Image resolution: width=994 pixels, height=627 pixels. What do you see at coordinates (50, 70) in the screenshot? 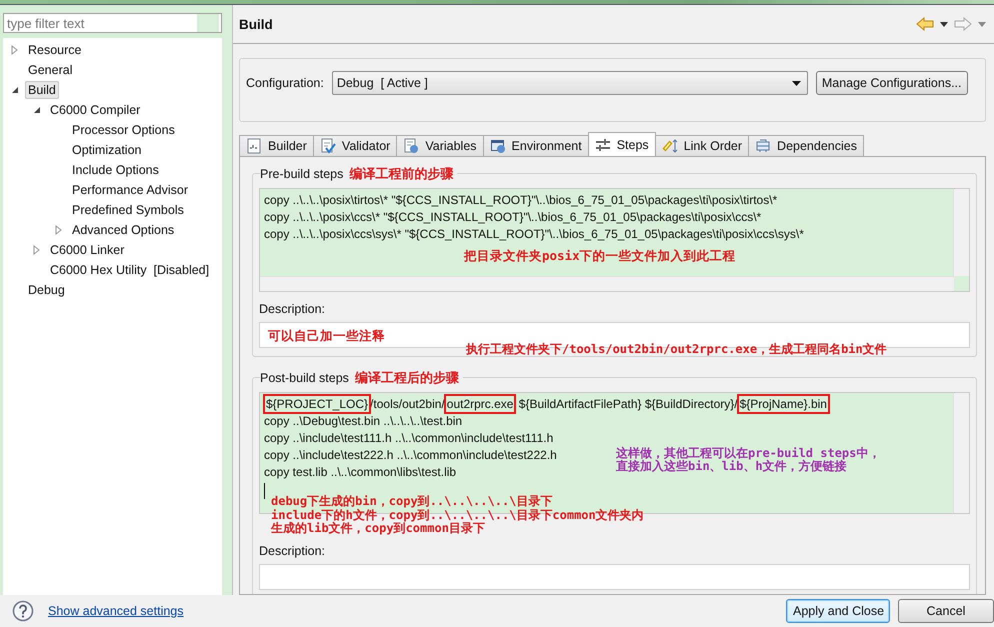
I see `tree-item: General` at bounding box center [50, 70].